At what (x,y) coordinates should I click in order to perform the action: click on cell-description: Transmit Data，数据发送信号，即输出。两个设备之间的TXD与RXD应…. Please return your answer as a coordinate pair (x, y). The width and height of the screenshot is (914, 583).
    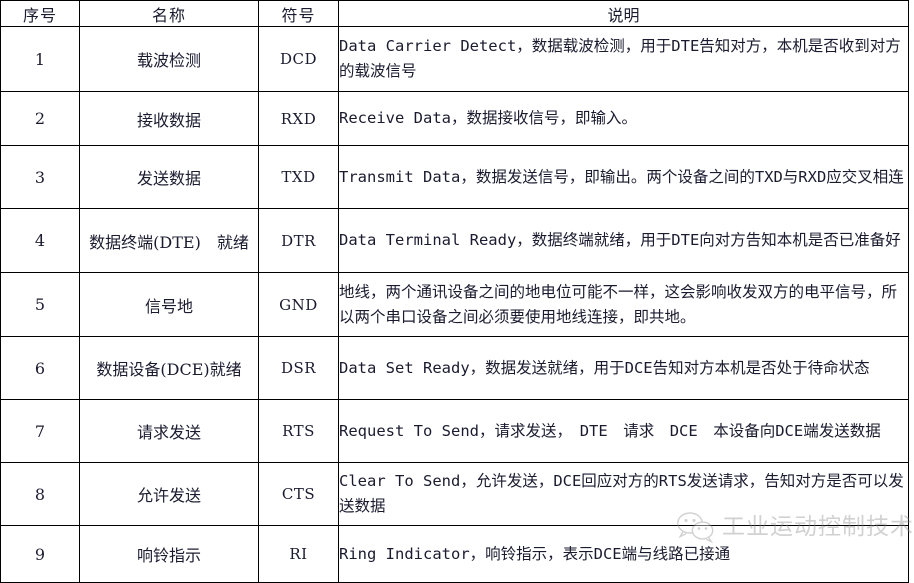
    Looking at the image, I should click on (623, 177).